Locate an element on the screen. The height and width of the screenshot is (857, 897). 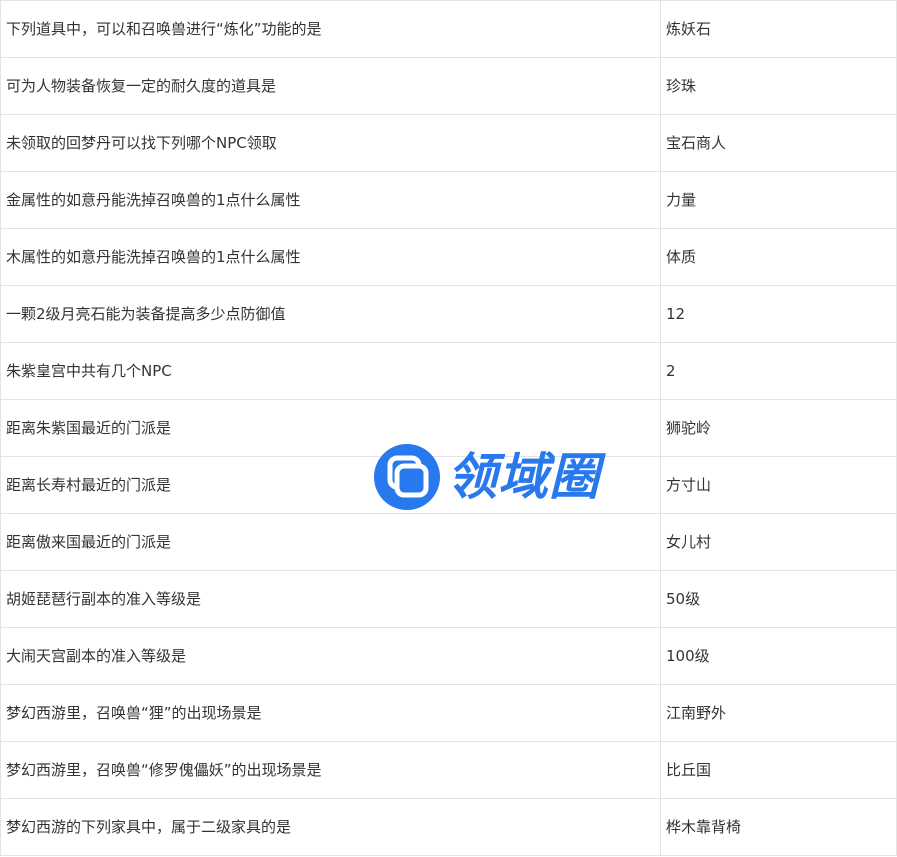
table-row: 梦幻西游的下列家具中，属于二级家具的是 桦木靠背椅 is located at coordinates (448, 827).